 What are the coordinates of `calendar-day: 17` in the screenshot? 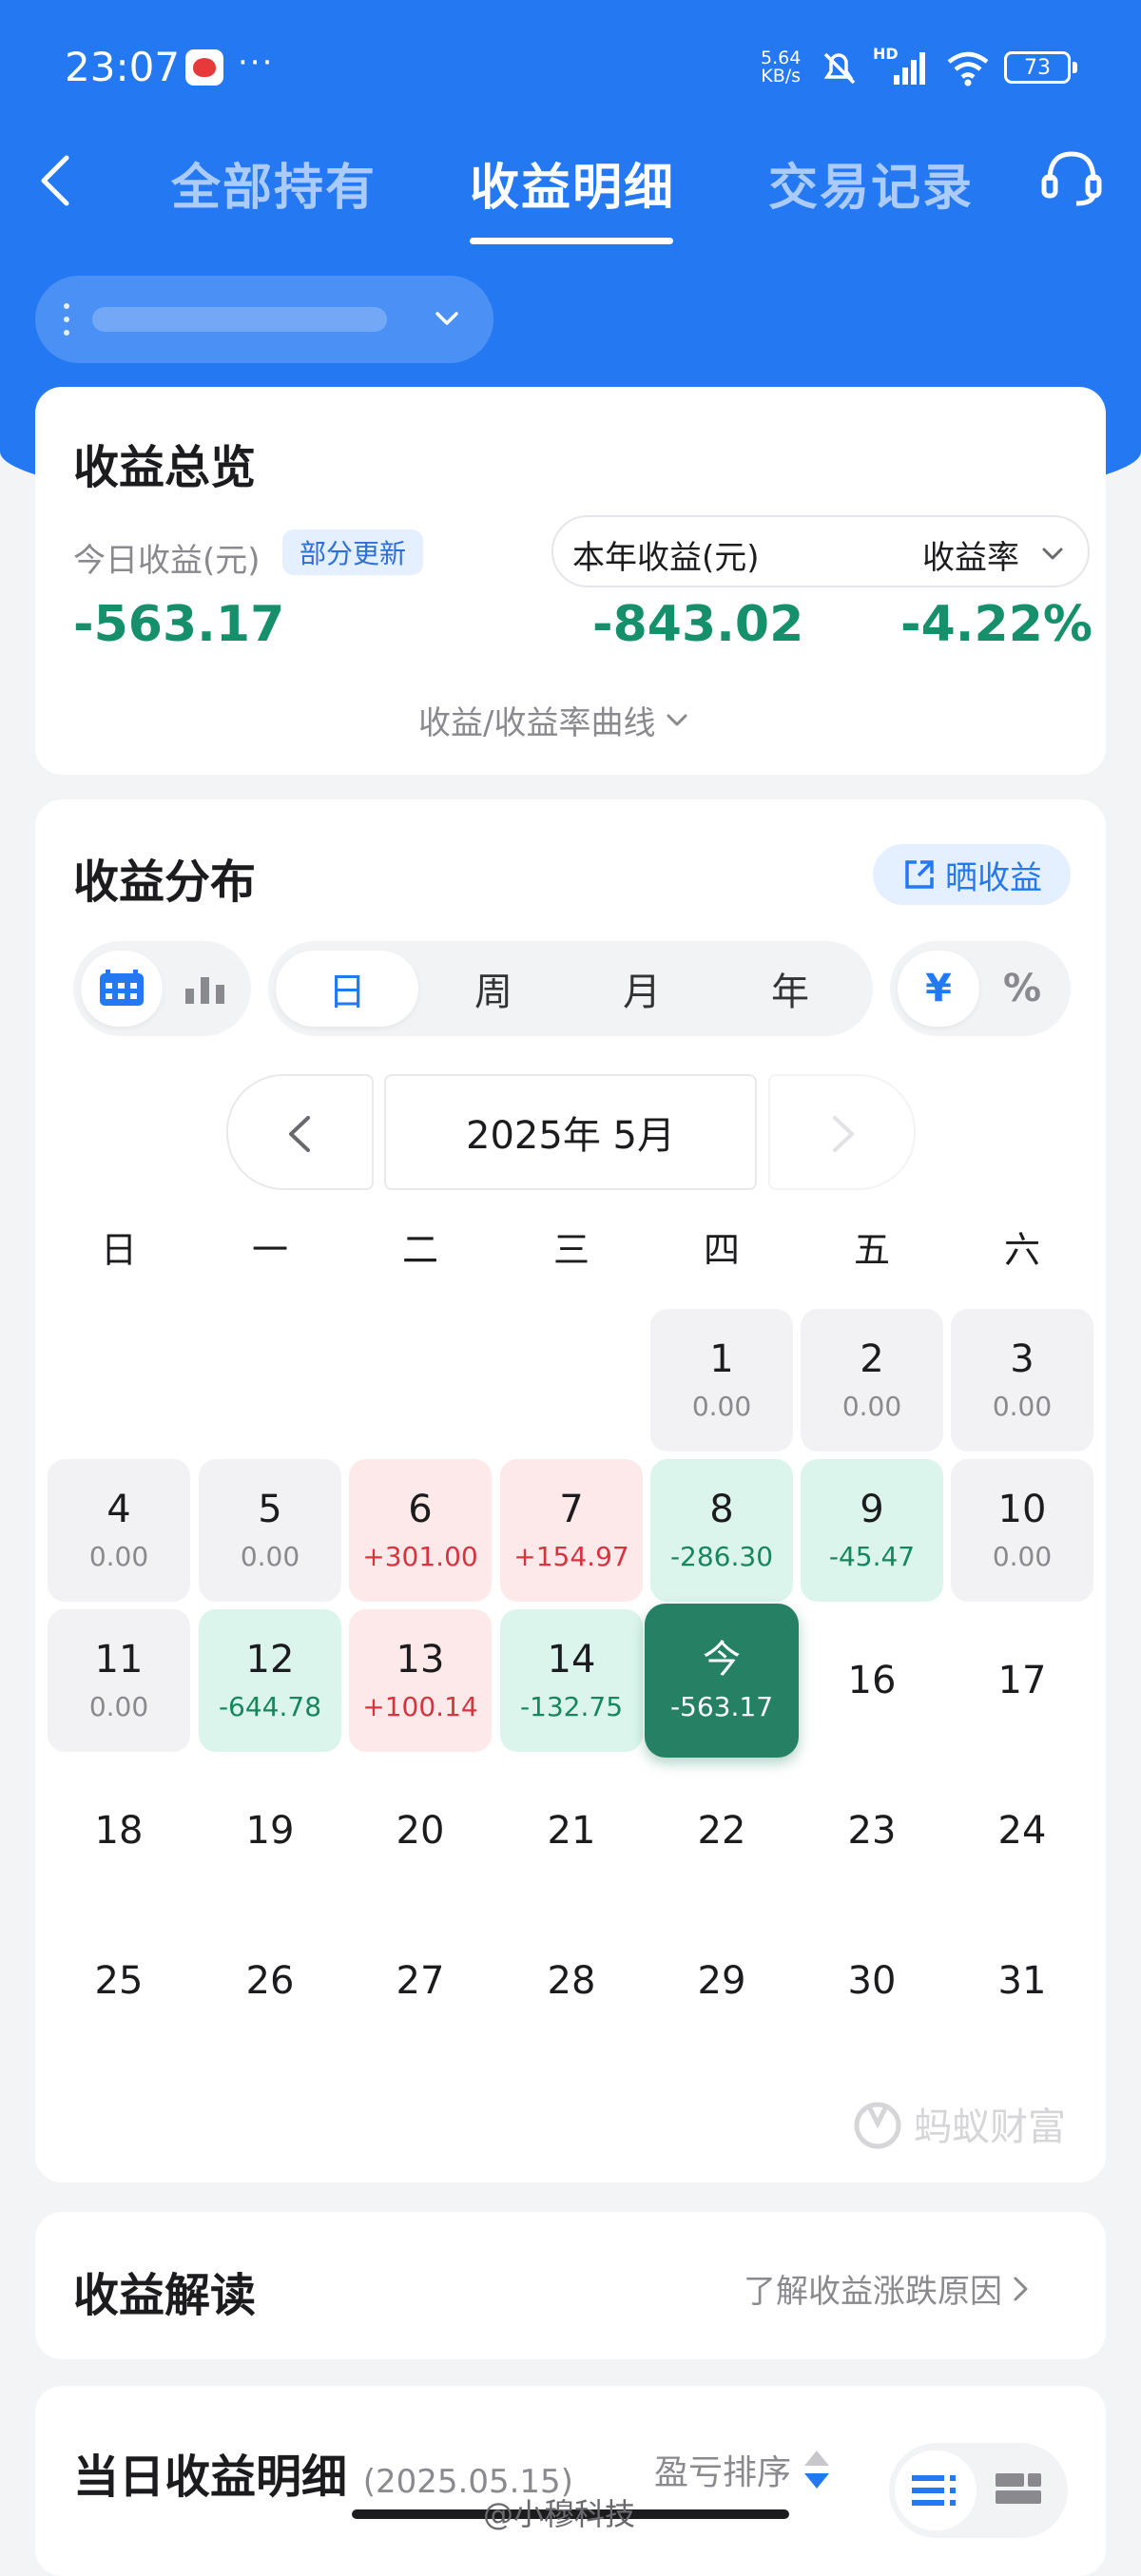 It's located at (1022, 1680).